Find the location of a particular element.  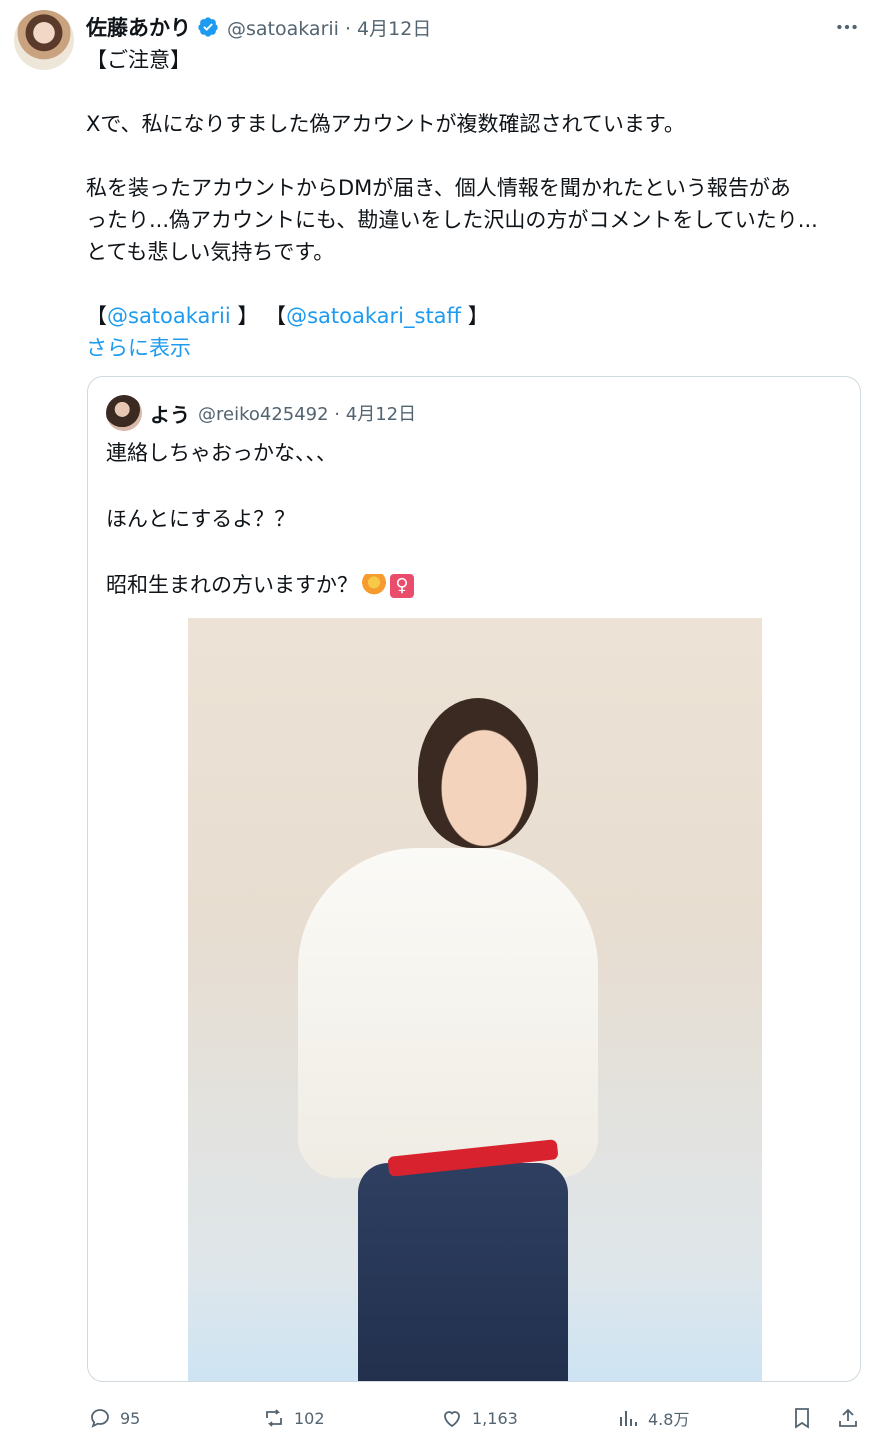

reply-icon is located at coordinates (100, 1418).